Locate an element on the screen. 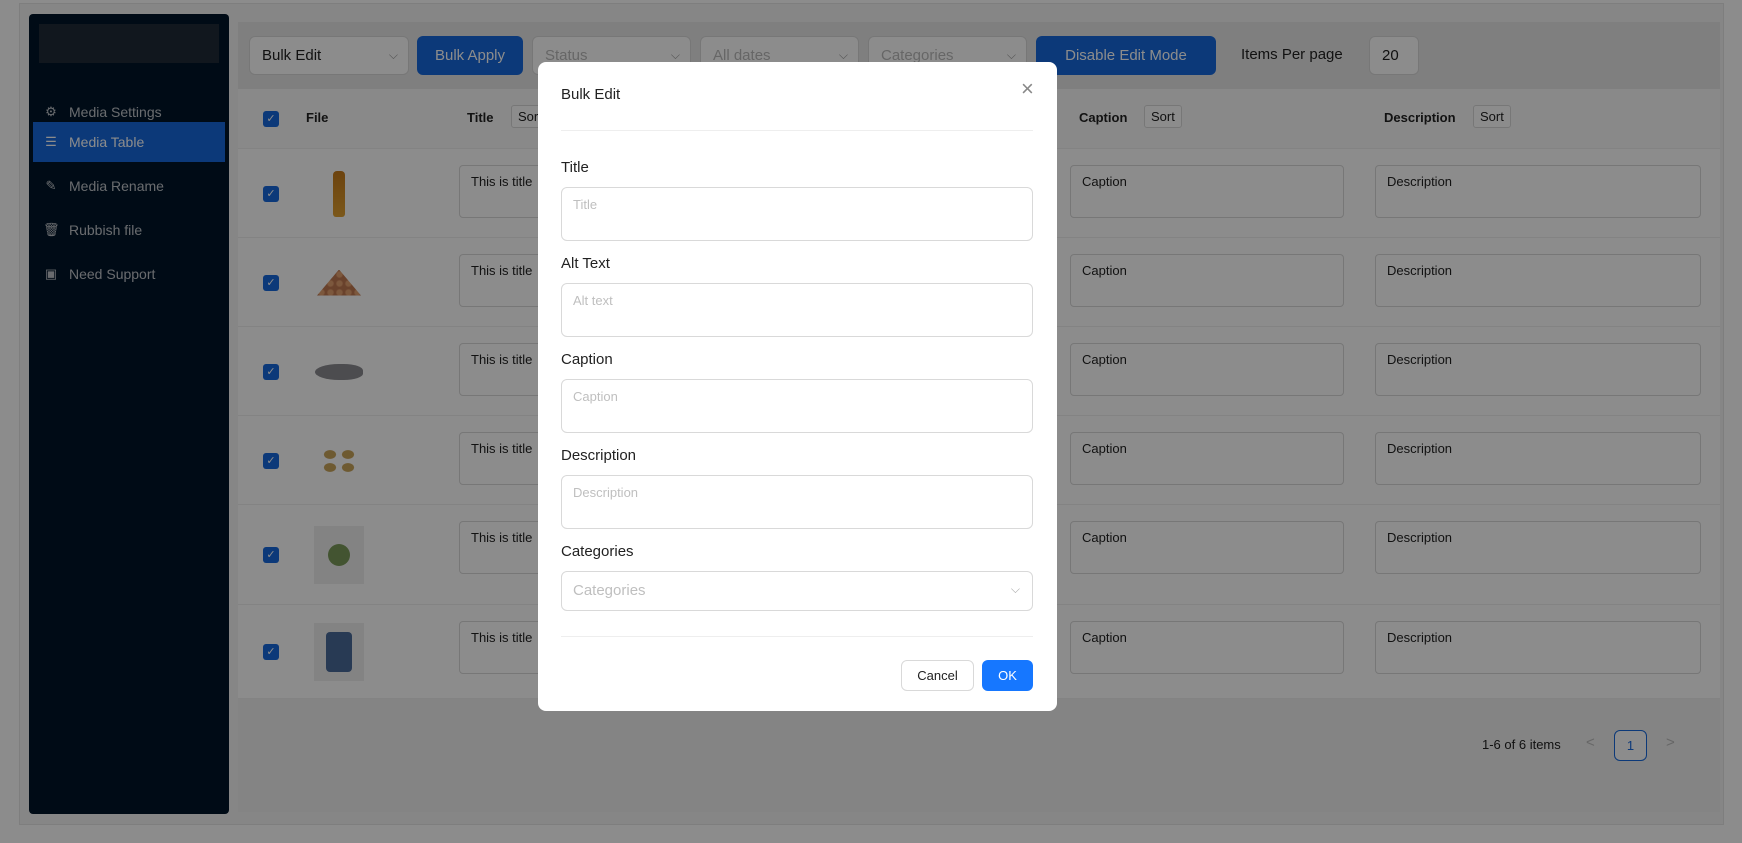 The image size is (1742, 843). header-divider is located at coordinates (797, 130).